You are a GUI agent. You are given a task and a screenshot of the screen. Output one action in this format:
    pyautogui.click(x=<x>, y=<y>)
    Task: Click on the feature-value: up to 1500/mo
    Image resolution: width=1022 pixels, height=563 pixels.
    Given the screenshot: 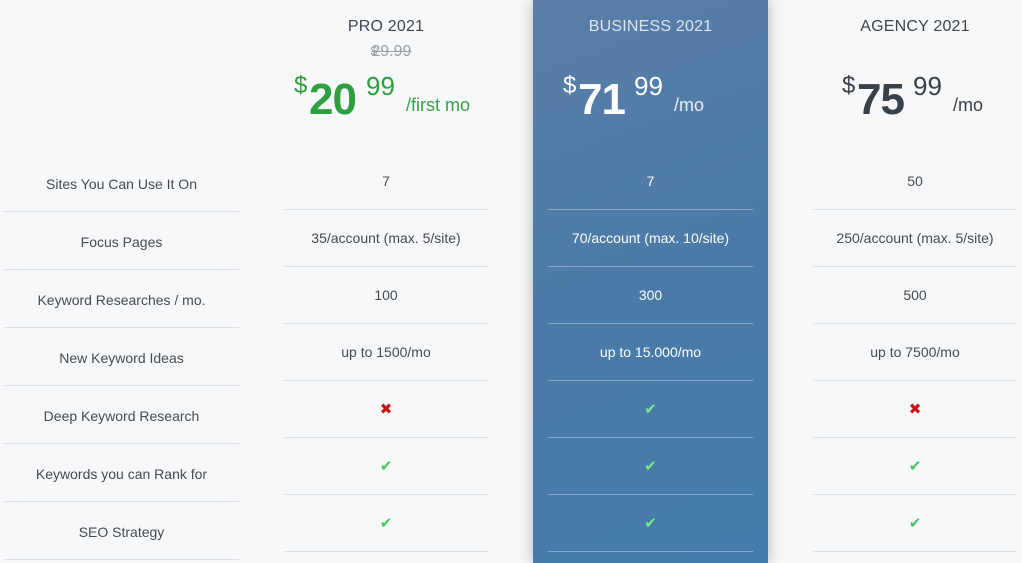 What is the action you would take?
    pyautogui.click(x=386, y=352)
    